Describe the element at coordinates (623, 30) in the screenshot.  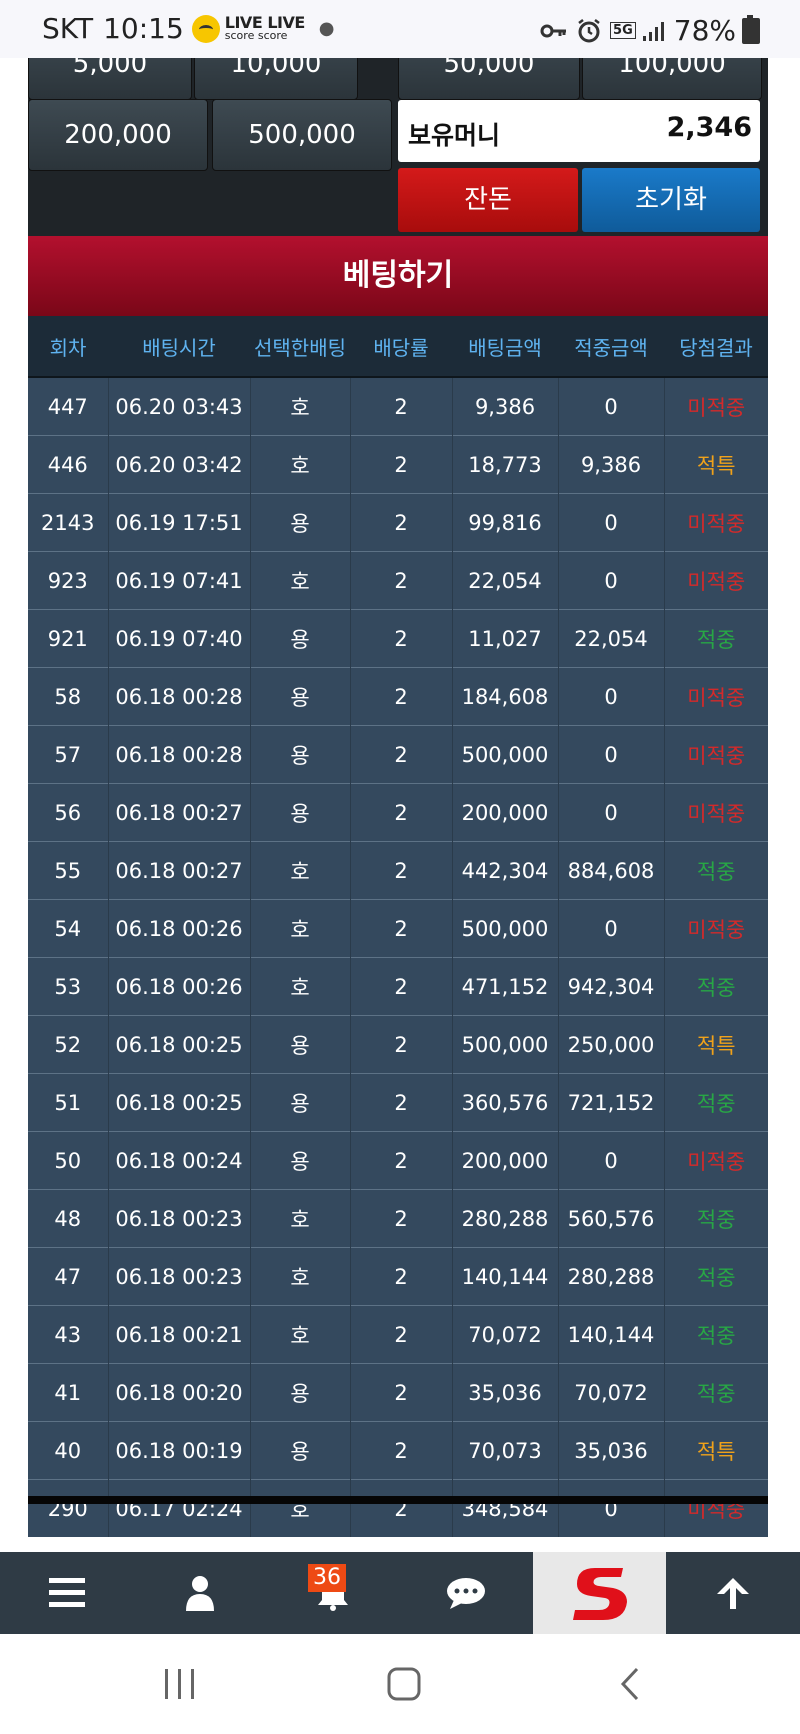
I see `network-5g-icon: 5G` at that location.